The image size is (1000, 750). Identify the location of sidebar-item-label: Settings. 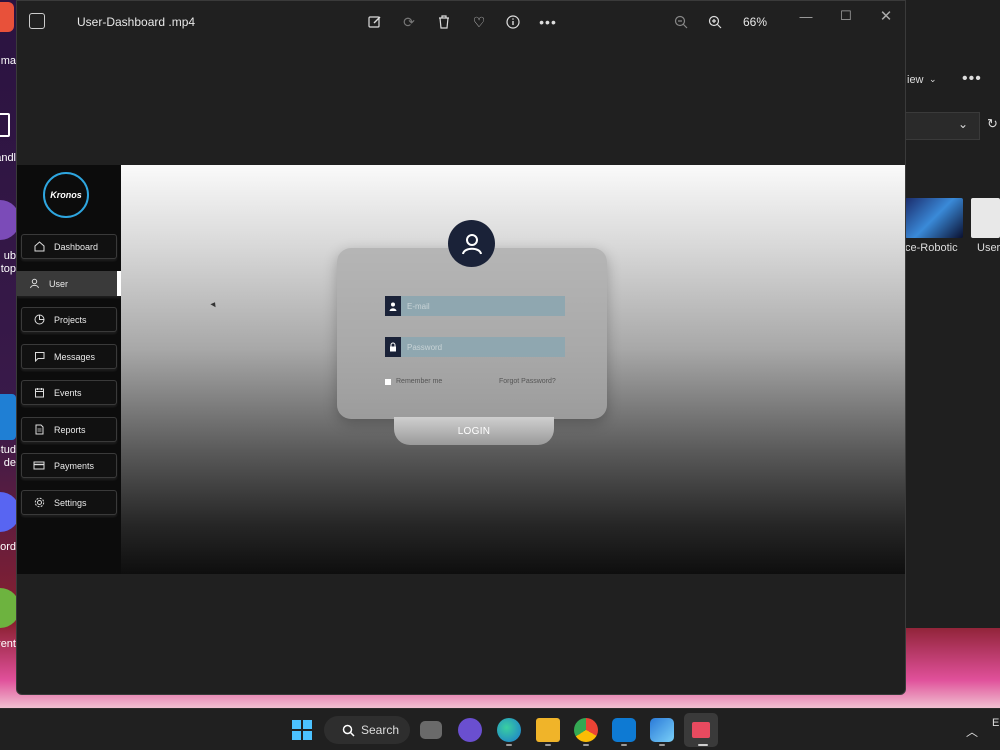
(70, 502).